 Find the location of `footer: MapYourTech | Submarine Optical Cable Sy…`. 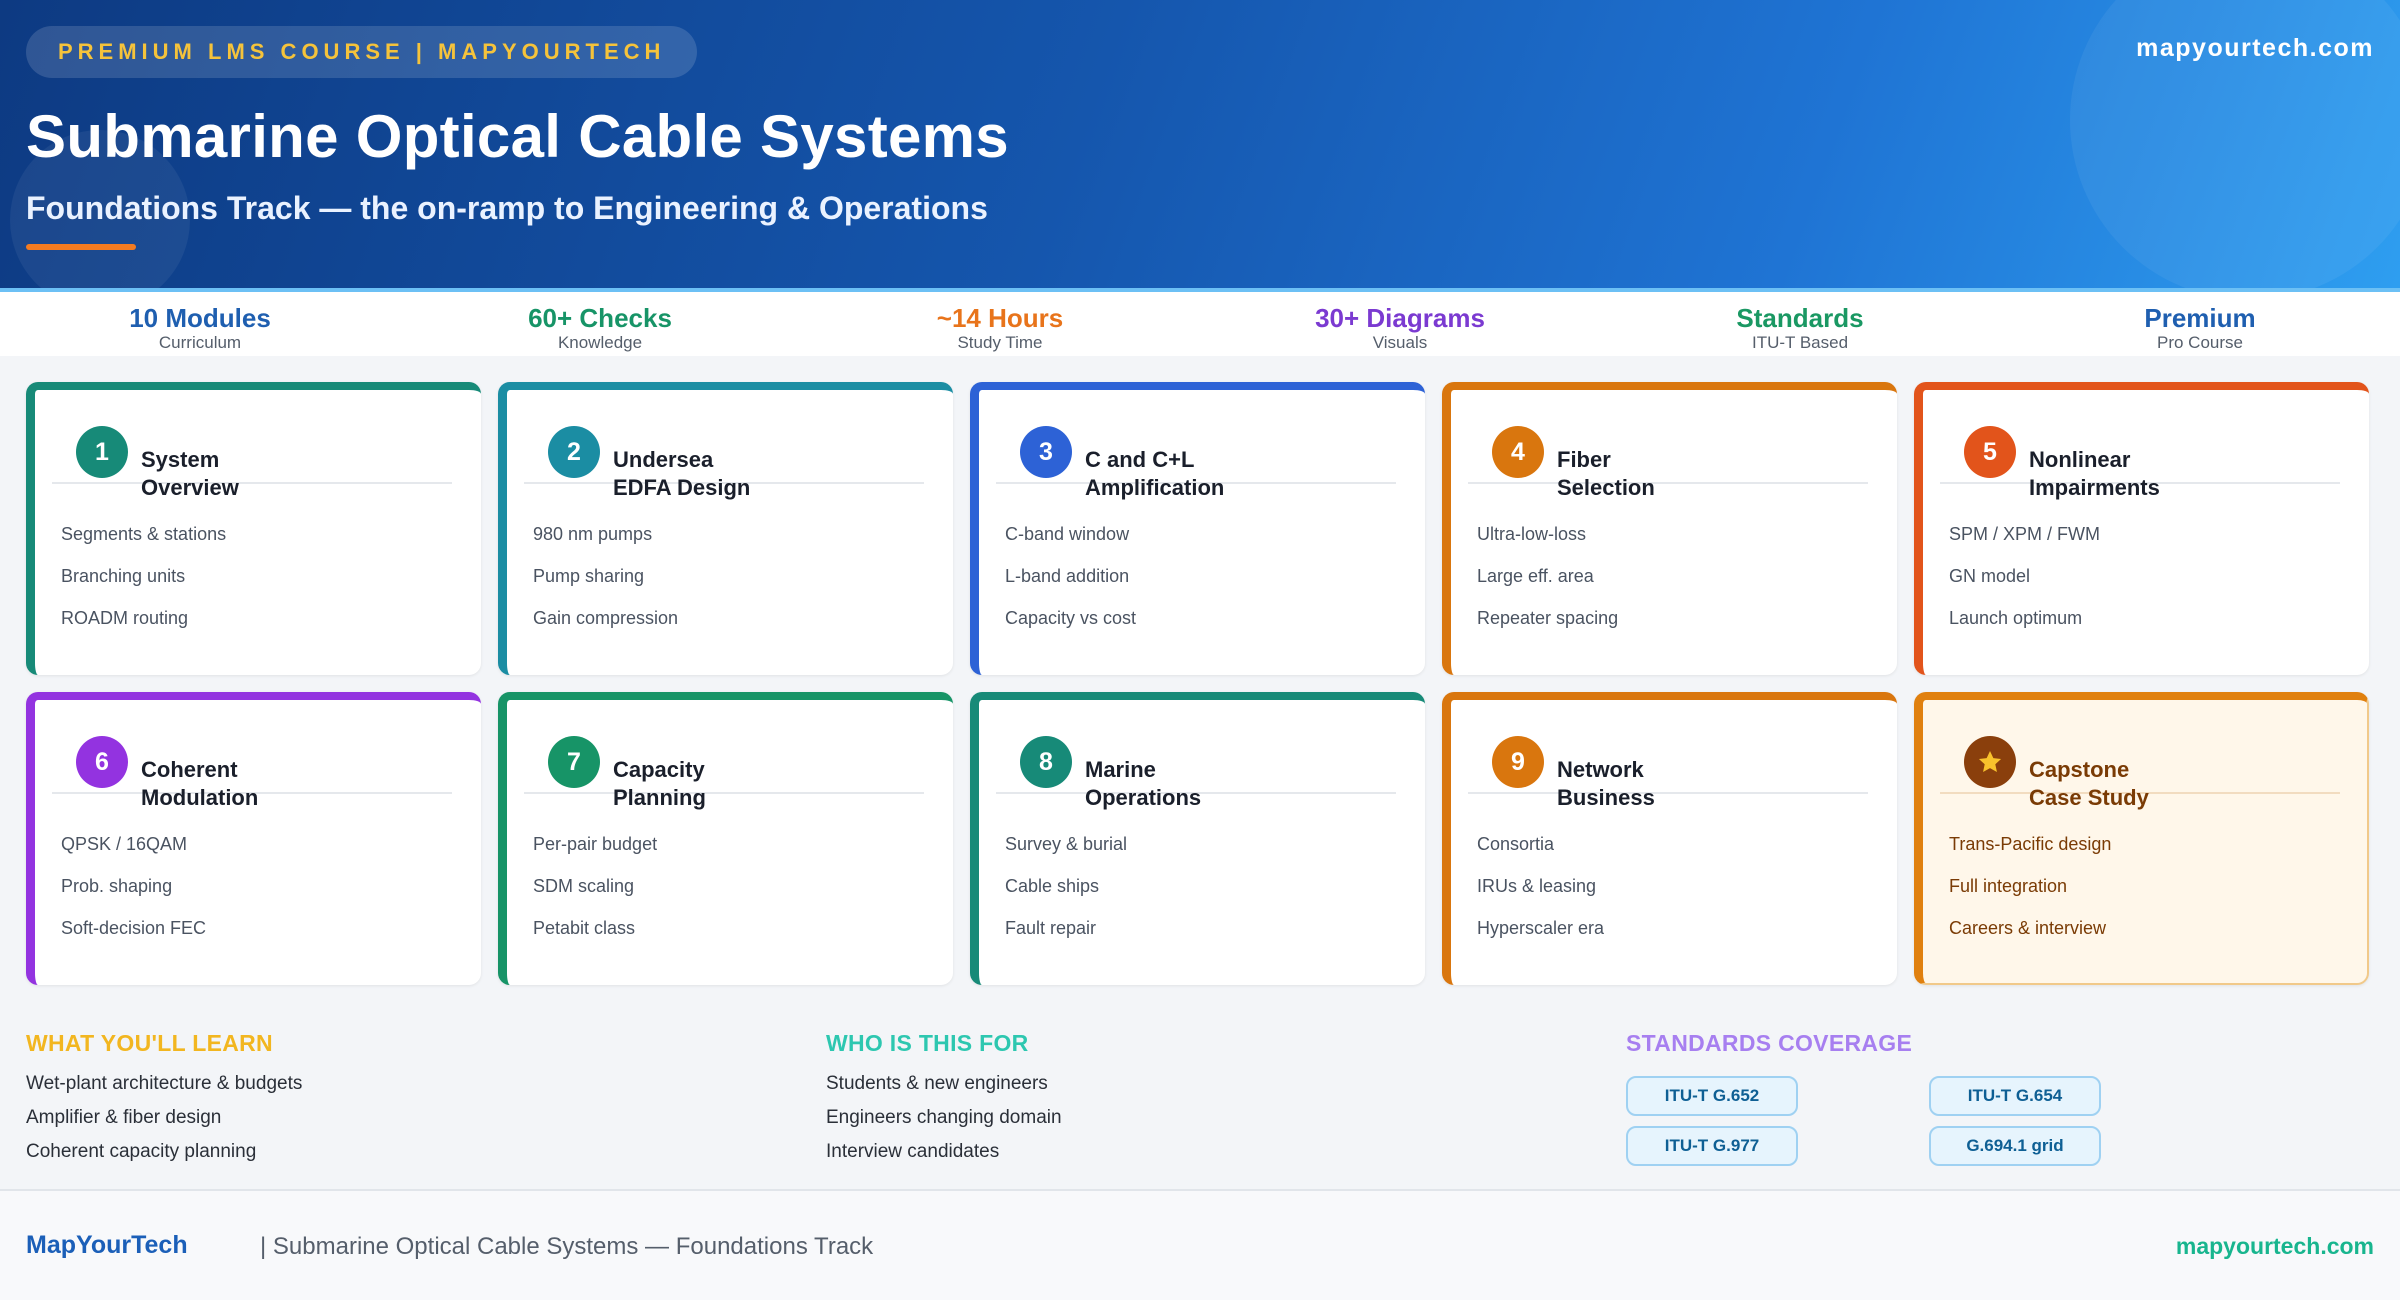

footer: MapYourTech | Submarine Optical Cable Sy… is located at coordinates (1200, 1245).